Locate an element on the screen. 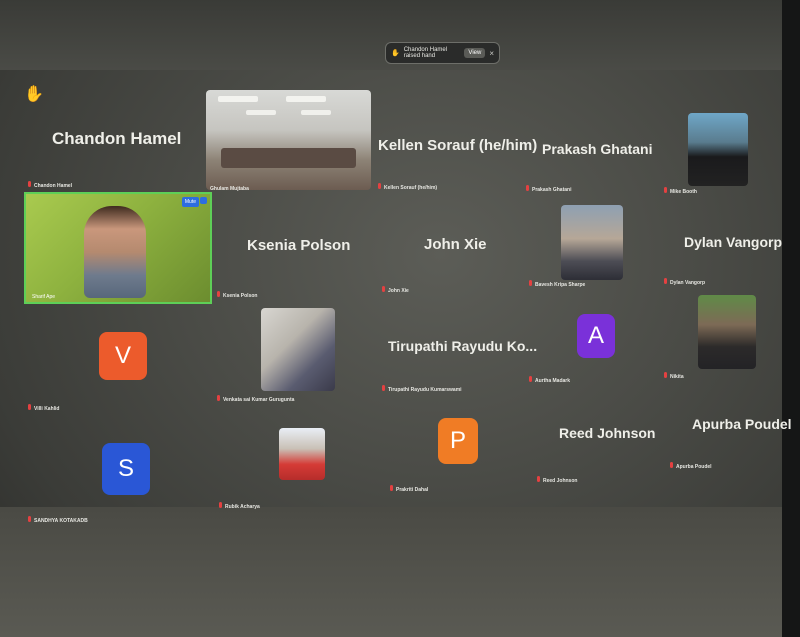 Image resolution: width=800 pixels, height=637 pixels. participant-tile: Ghulam Mujtaba is located at coordinates (288, 141).